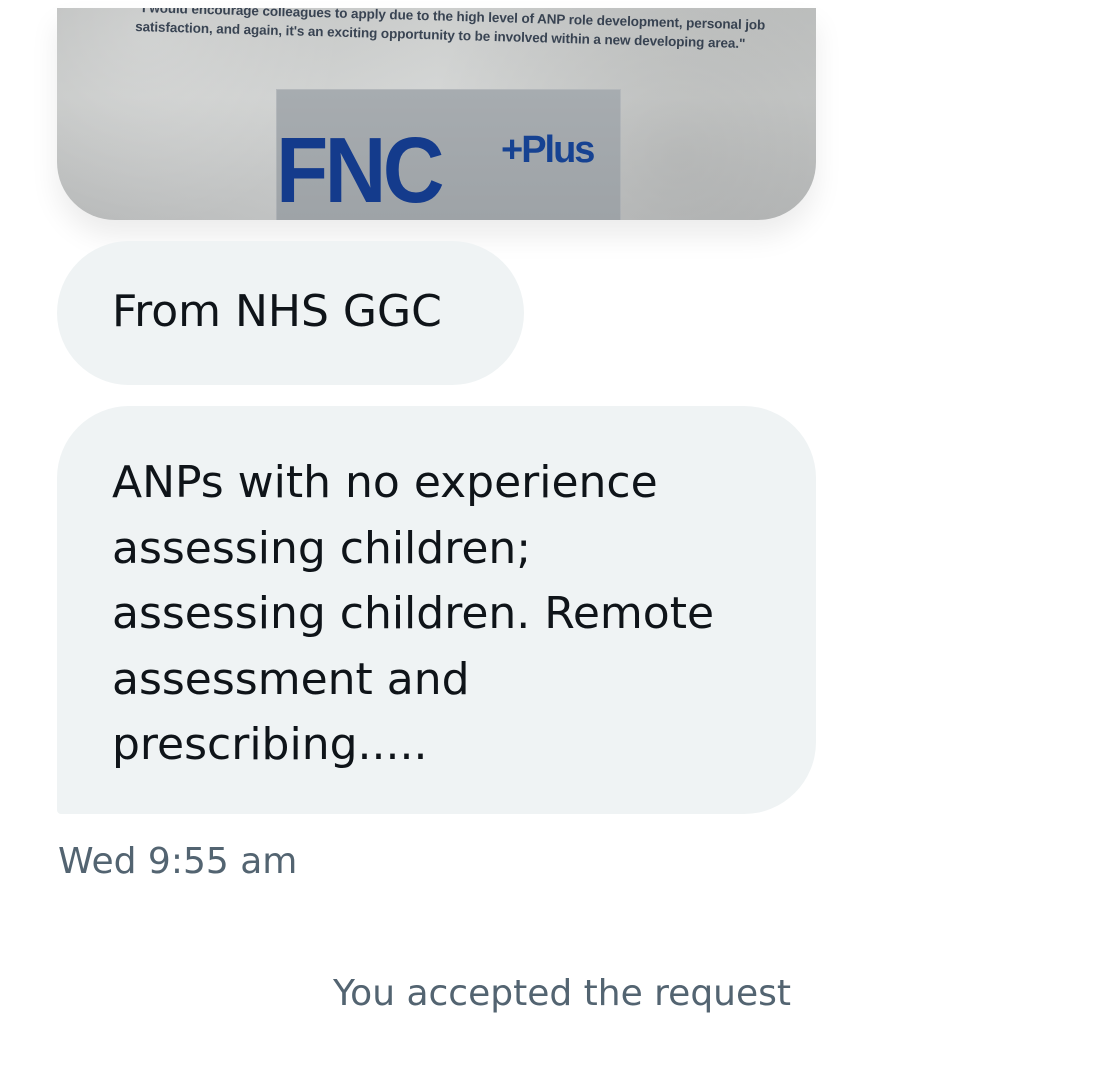  What do you see at coordinates (178, 861) in the screenshot?
I see `message-timestamp: Wed 9:55 am` at bounding box center [178, 861].